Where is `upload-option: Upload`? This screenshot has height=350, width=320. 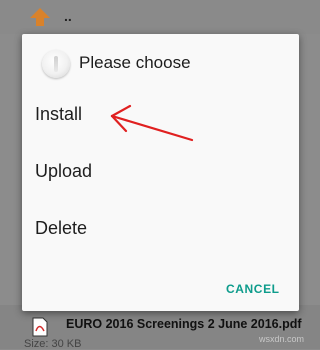 upload-option: Upload is located at coordinates (160, 171).